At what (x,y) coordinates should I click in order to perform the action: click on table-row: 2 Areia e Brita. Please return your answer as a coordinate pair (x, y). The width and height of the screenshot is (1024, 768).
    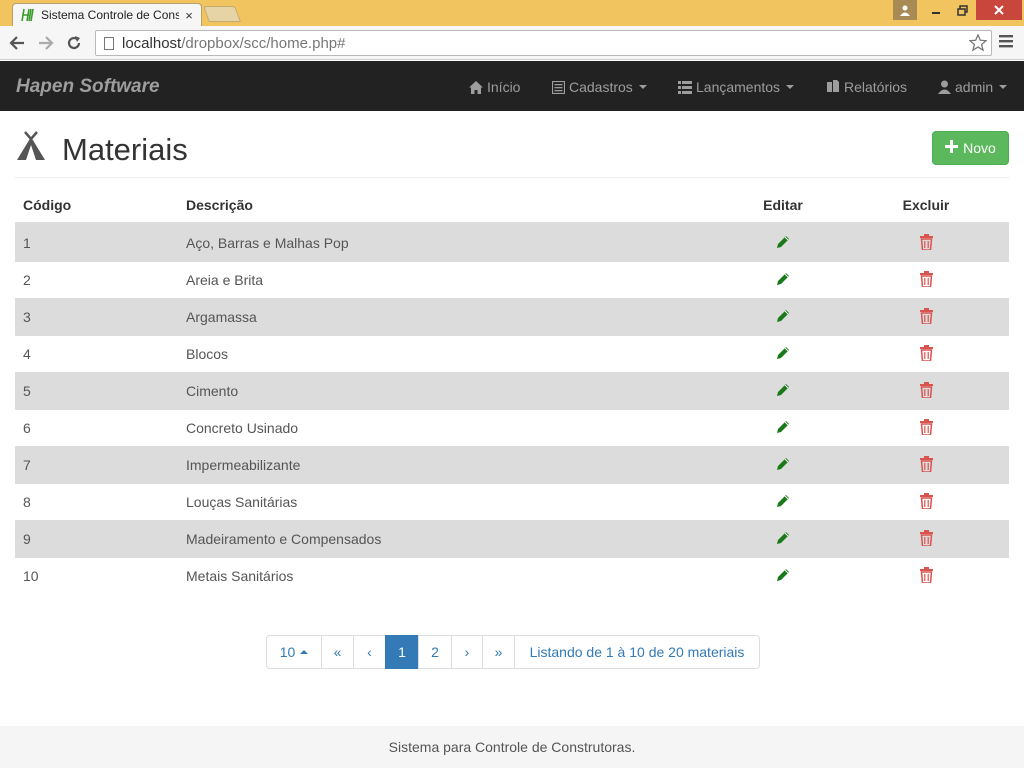
    Looking at the image, I should click on (512, 279).